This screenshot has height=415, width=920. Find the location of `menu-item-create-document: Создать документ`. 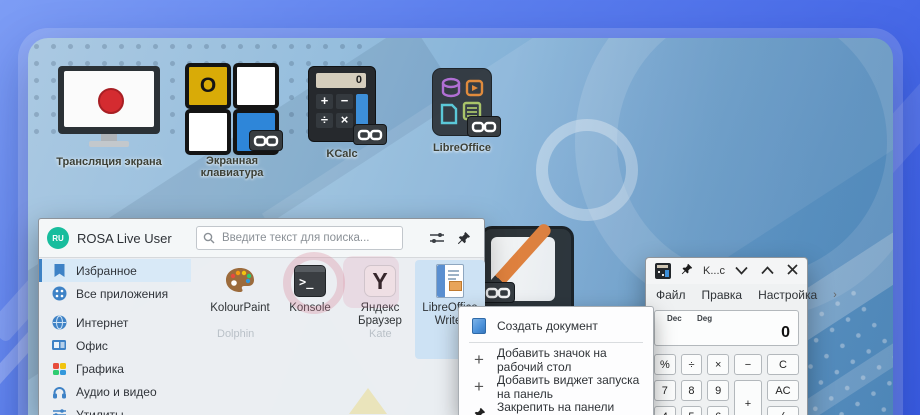

menu-item-create-document: Создать документ is located at coordinates (556, 325).